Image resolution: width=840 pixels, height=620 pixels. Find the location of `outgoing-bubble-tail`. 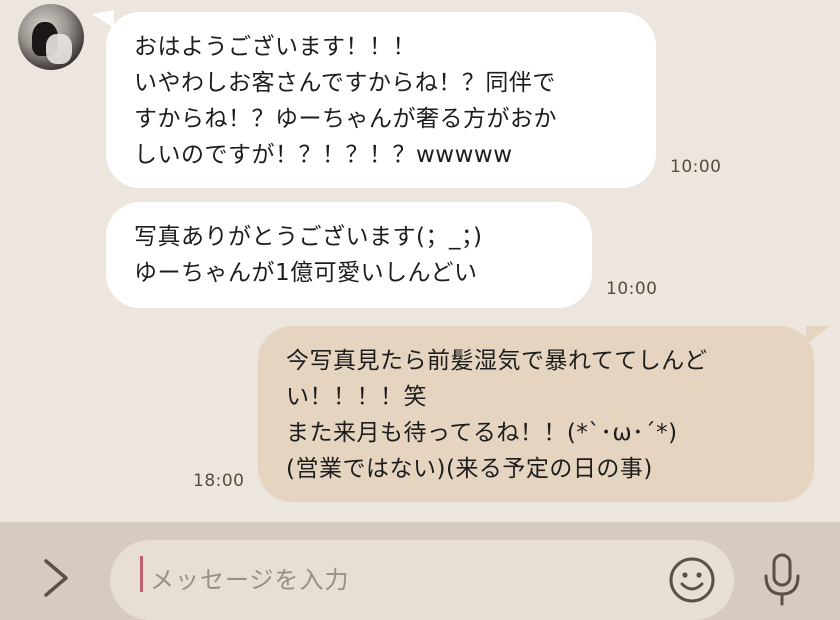

outgoing-bubble-tail is located at coordinates (818, 335).